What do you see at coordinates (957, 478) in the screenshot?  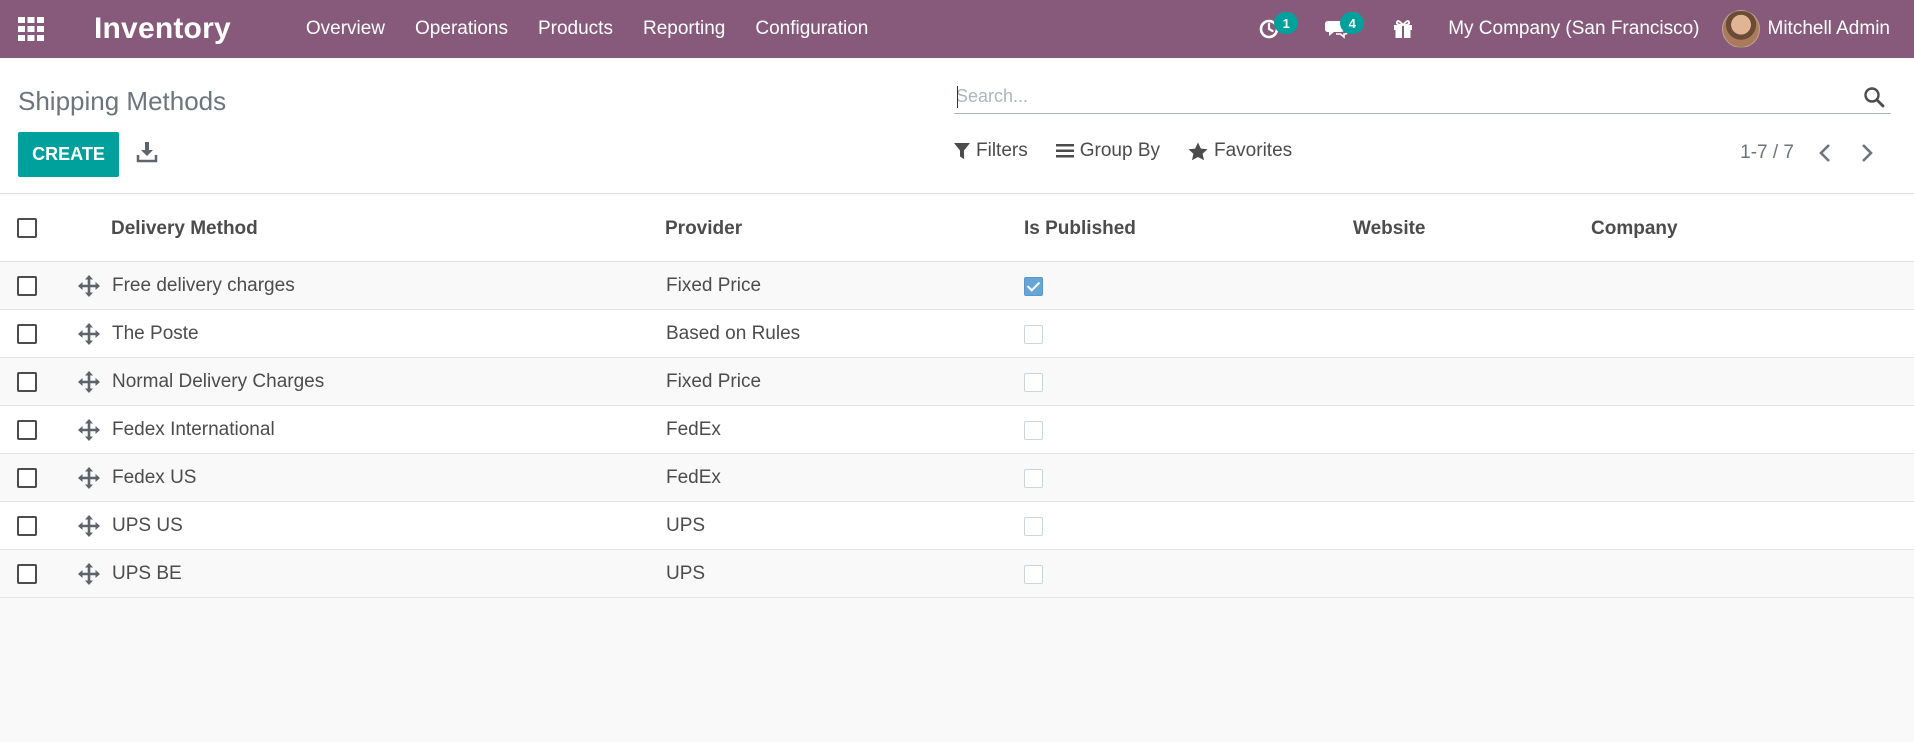 I see `table-row: Fedex US FedEx` at bounding box center [957, 478].